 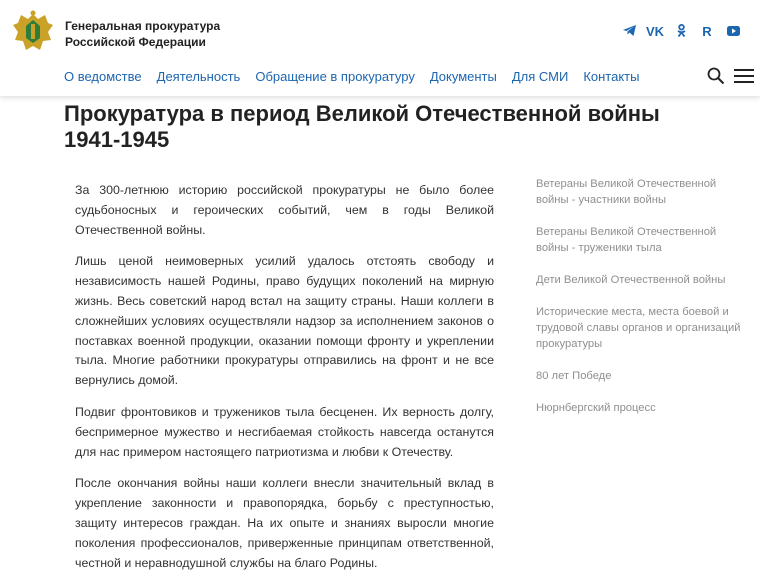 I want to click on nav-item-documents: Документы, so click(x=463, y=76).